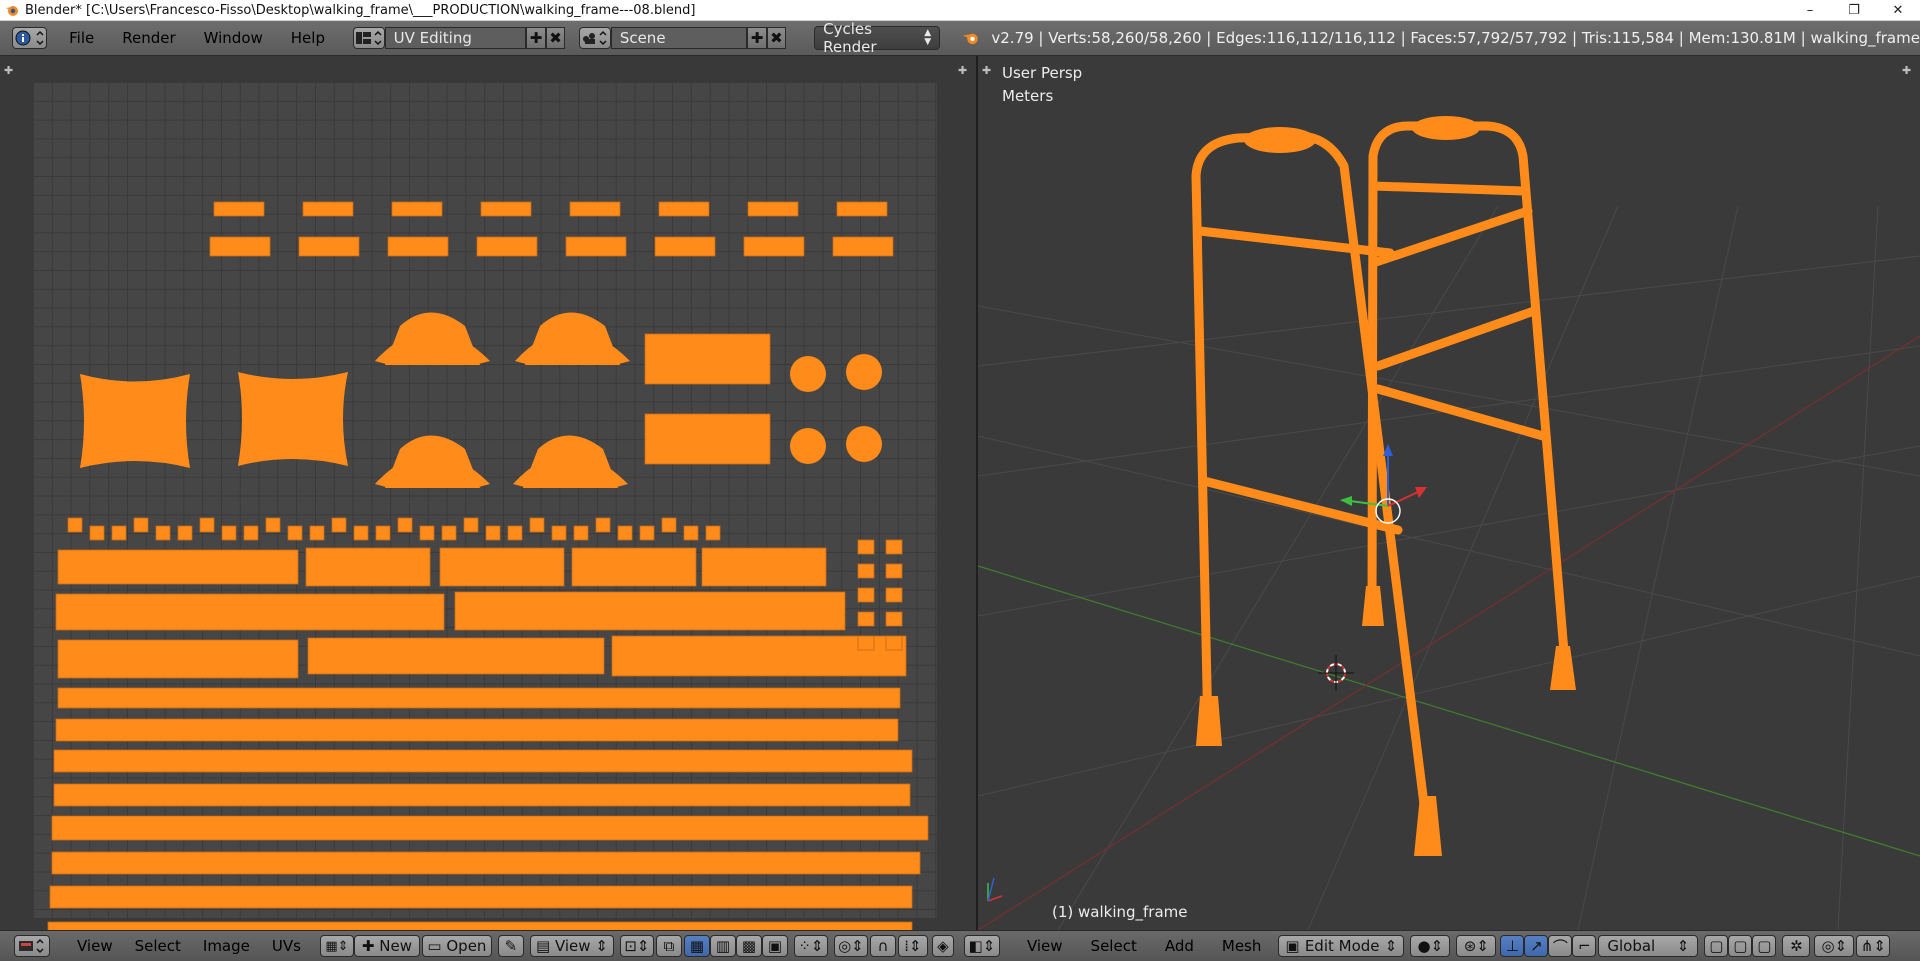 Image resolution: width=1920 pixels, height=961 pixels. What do you see at coordinates (1834, 946) in the screenshot?
I see `proportional-editing-dropdown: ◎⇕` at bounding box center [1834, 946].